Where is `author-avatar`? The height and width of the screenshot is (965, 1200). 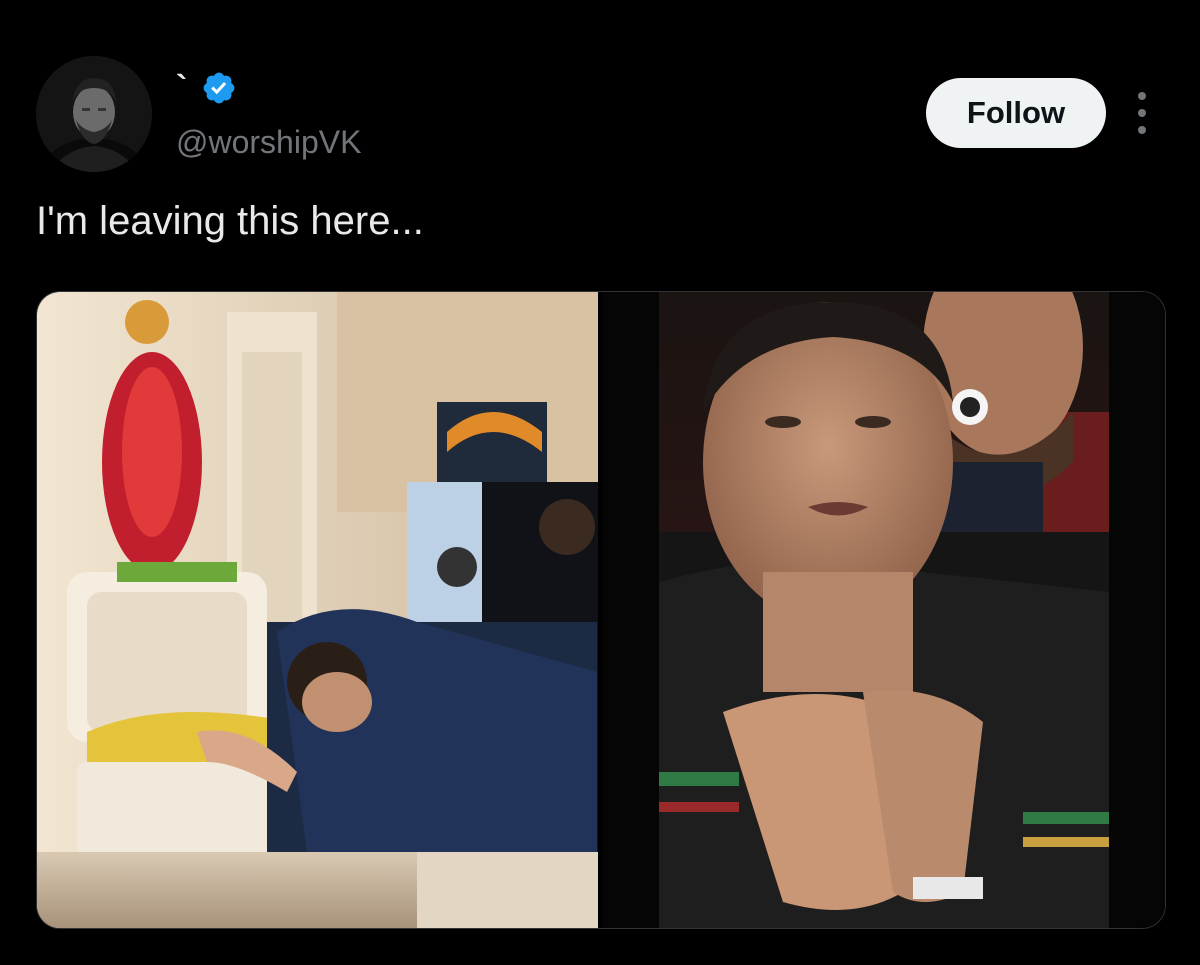
author-avatar is located at coordinates (94, 114).